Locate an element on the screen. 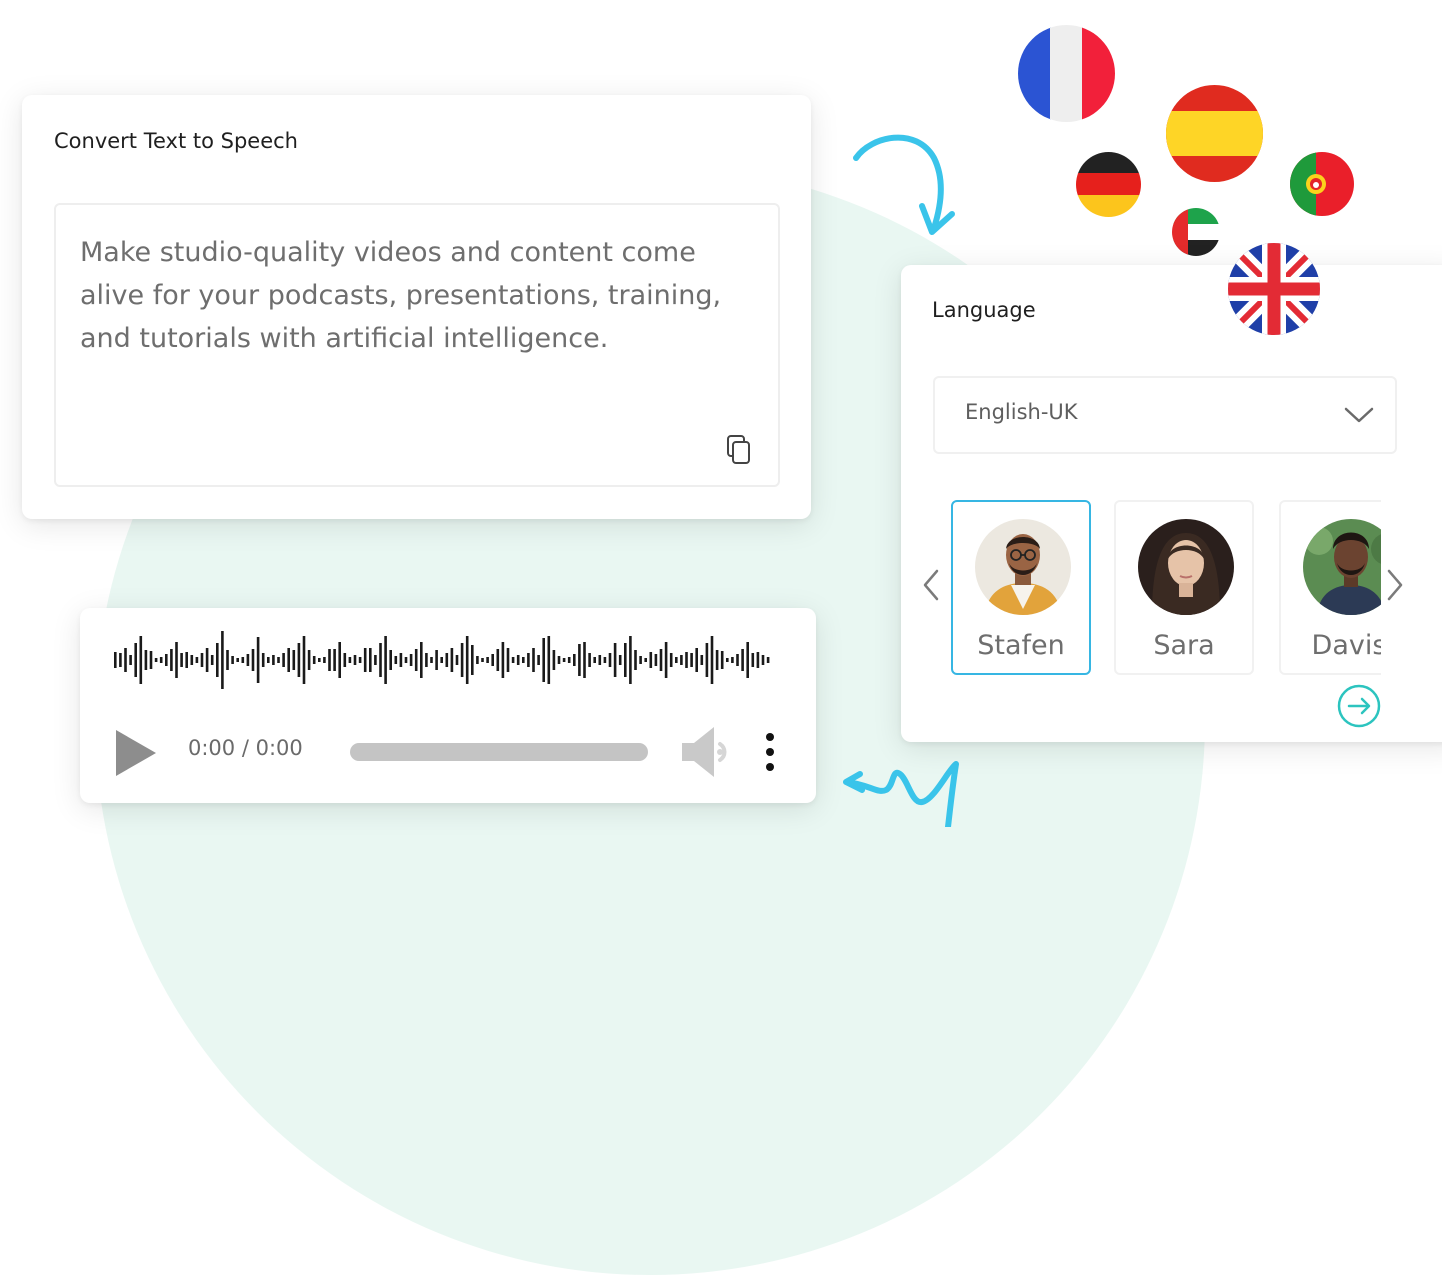 This screenshot has width=1442, height=1275. germany-flag-icon is located at coordinates (1108, 184).